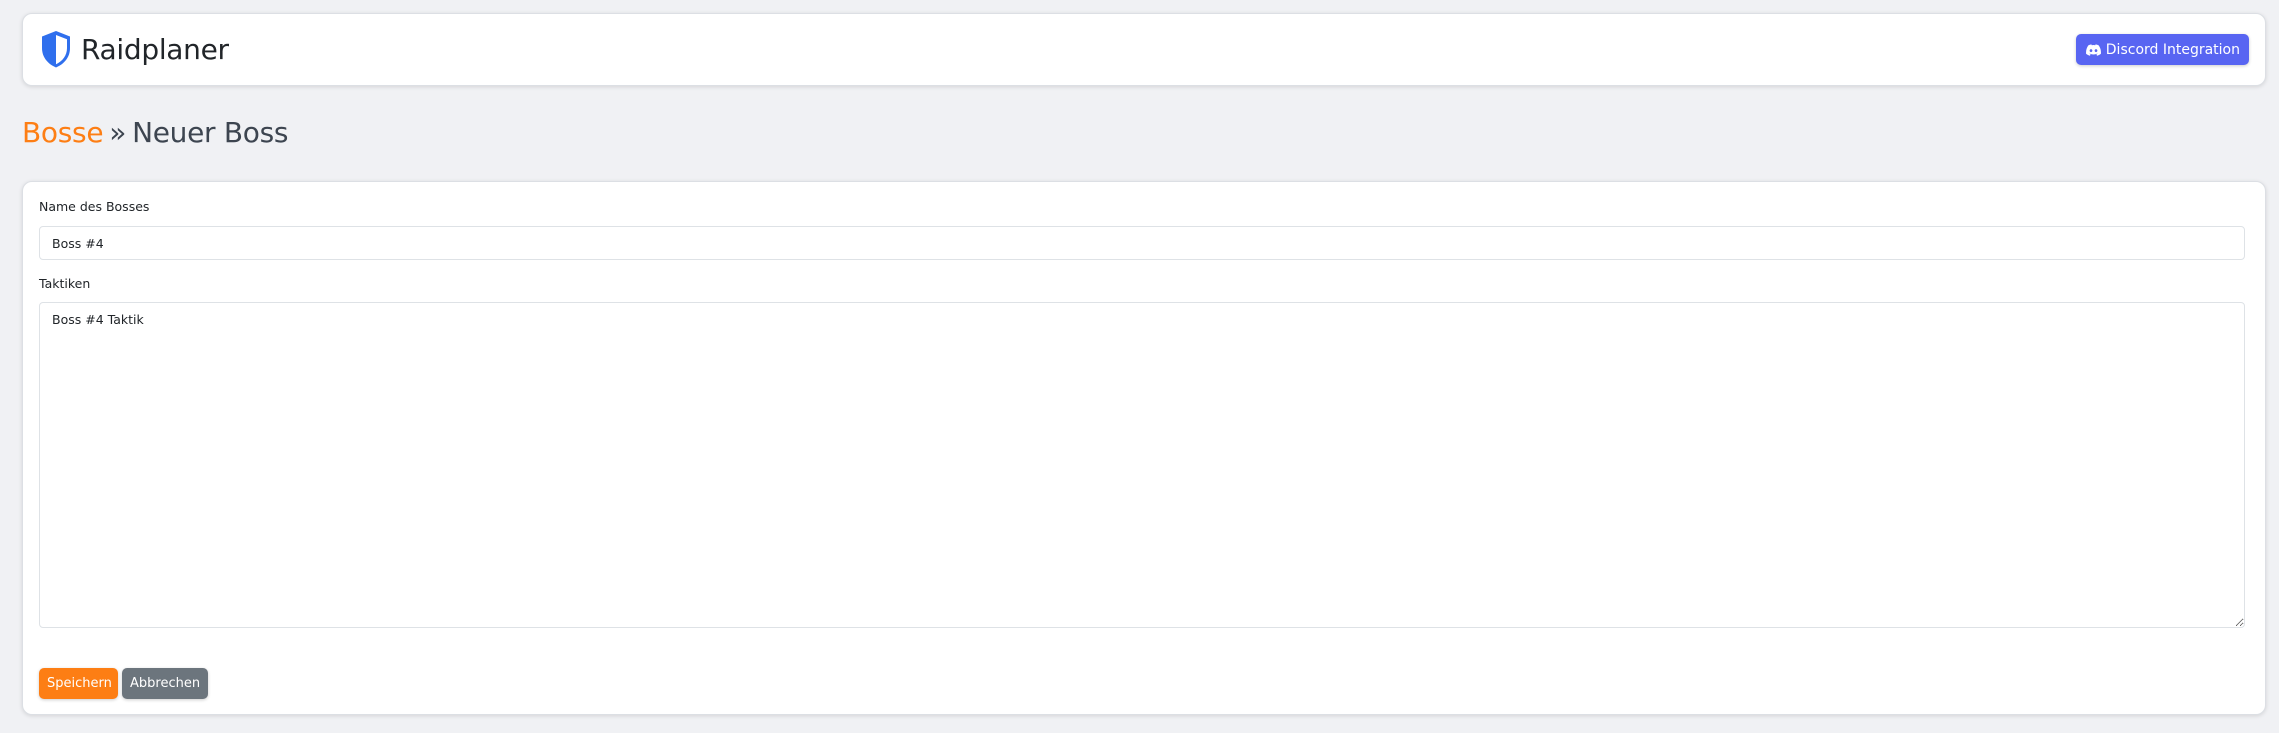 The height and width of the screenshot is (733, 2279). What do you see at coordinates (65, 283) in the screenshot?
I see `tactics-label: Taktiken` at bounding box center [65, 283].